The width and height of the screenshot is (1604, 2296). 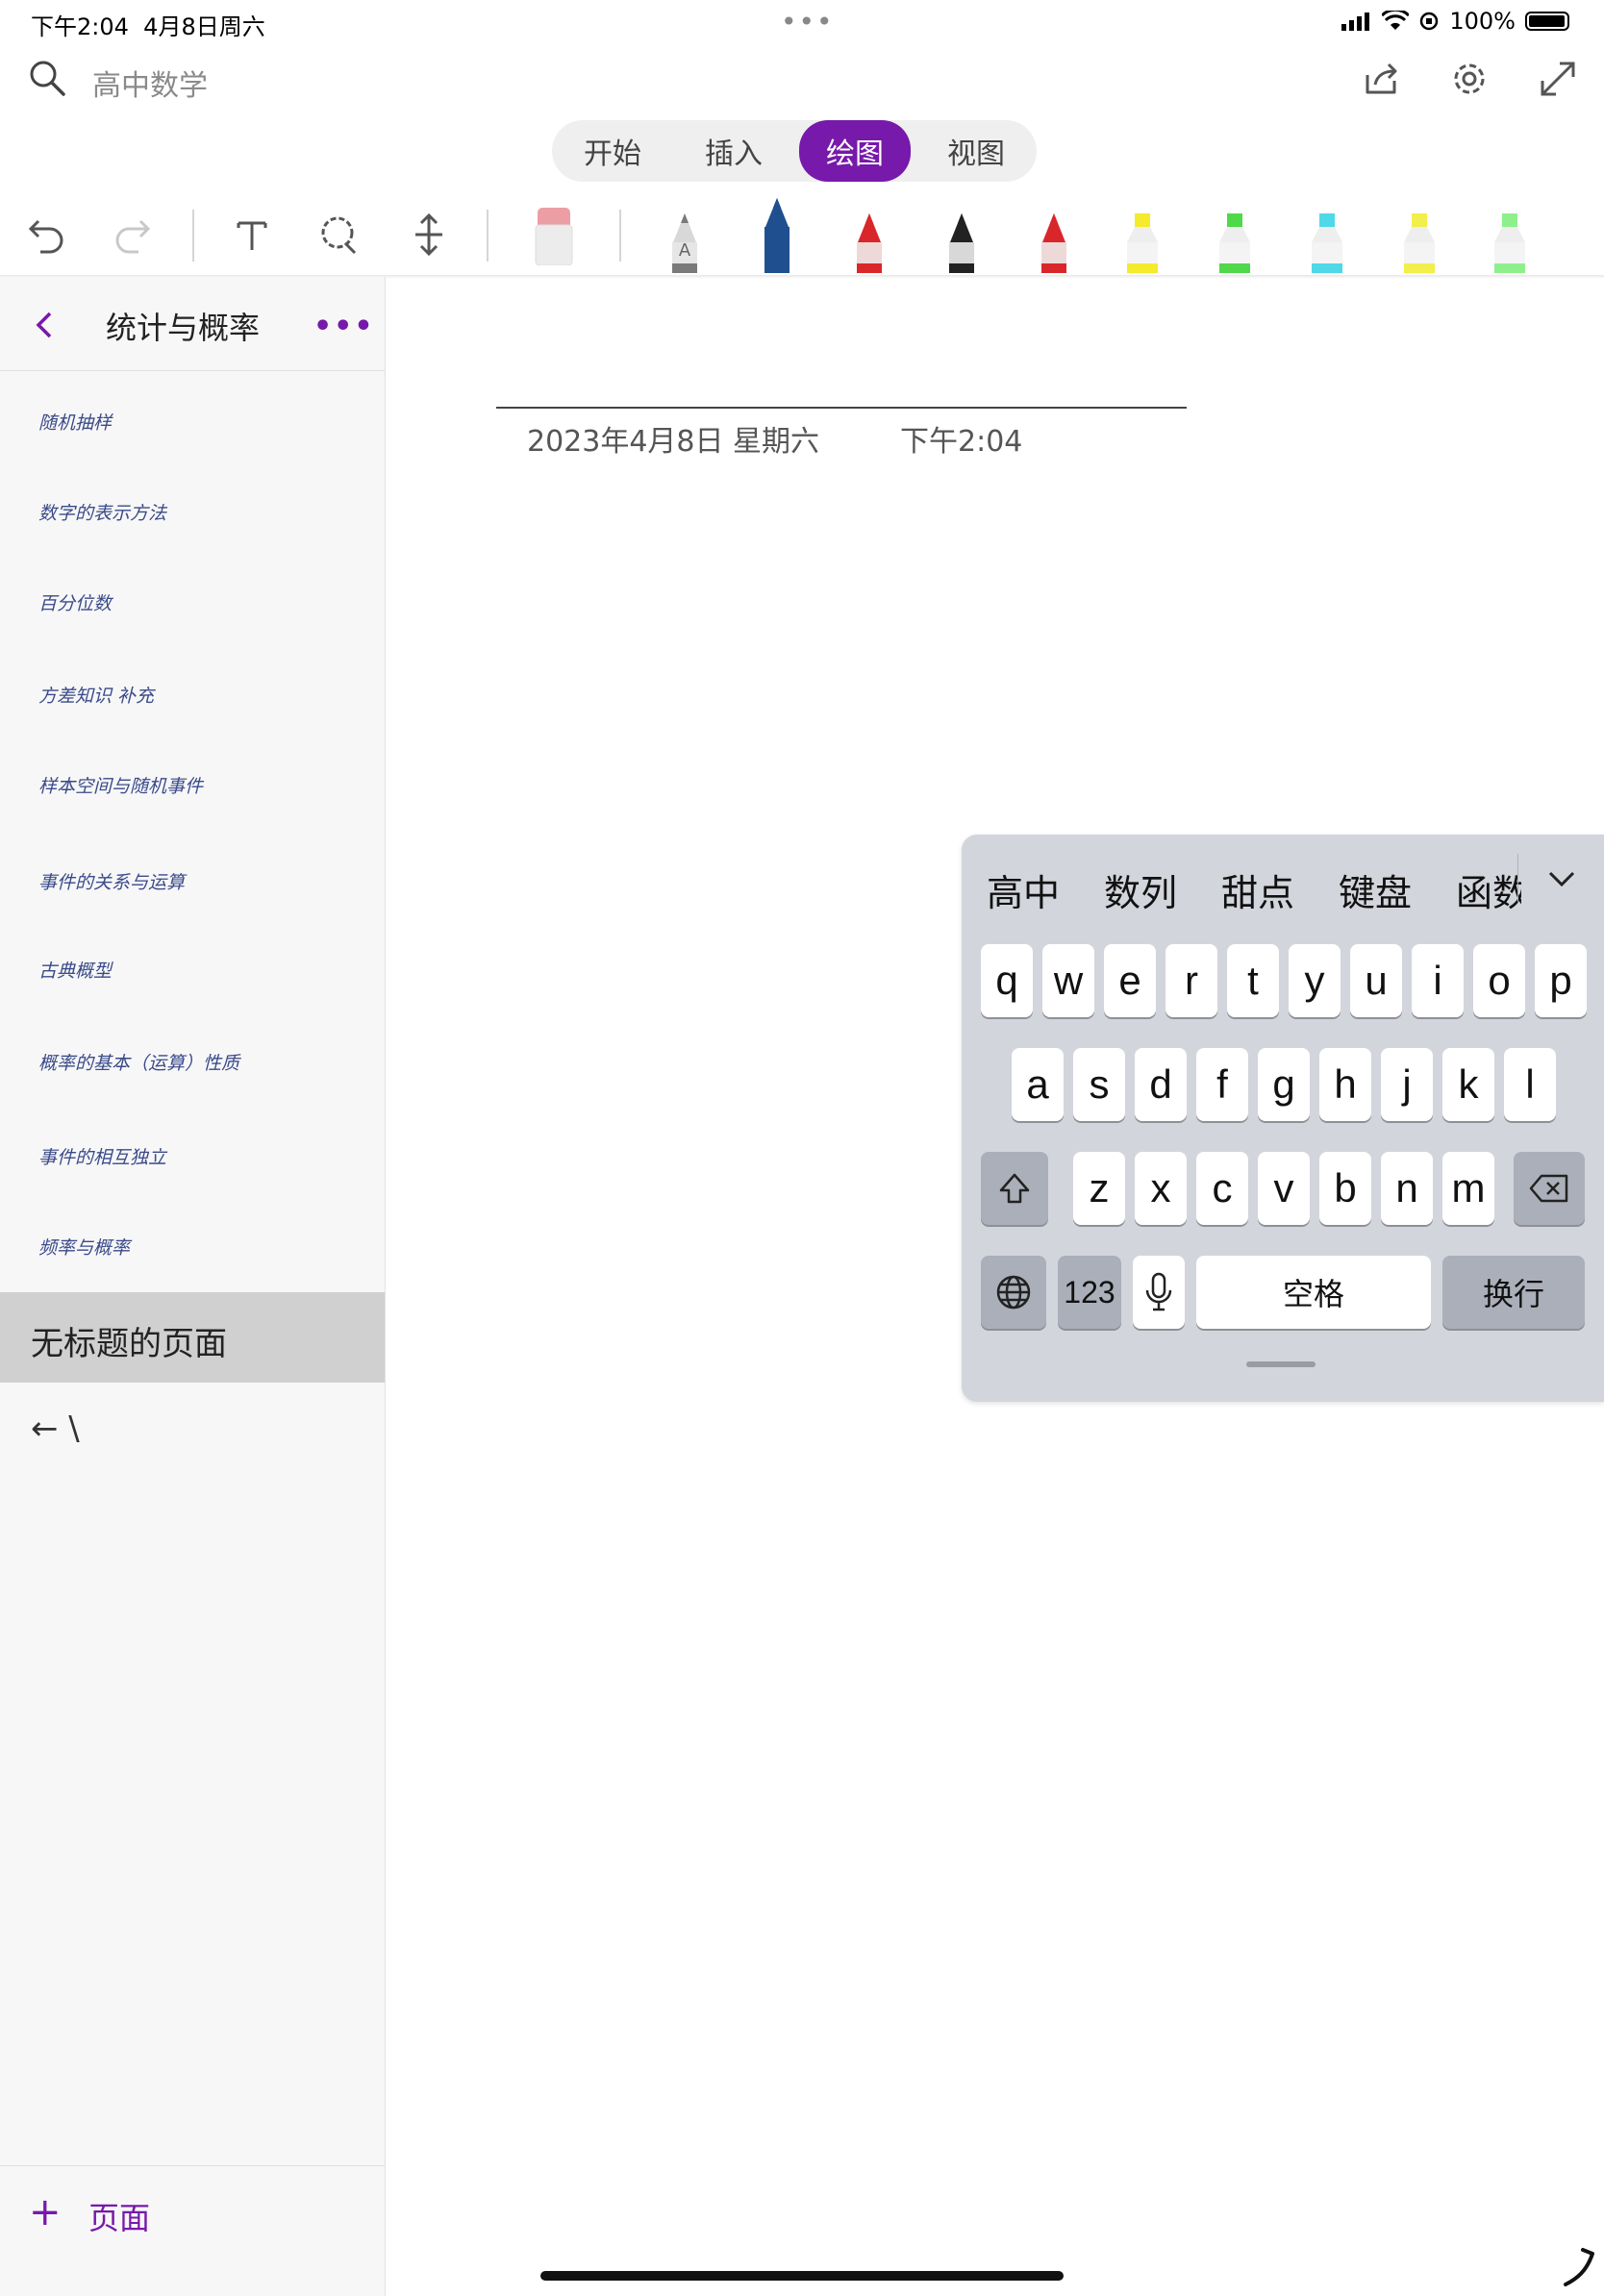 I want to click on key-t: t, so click(x=1253, y=980).